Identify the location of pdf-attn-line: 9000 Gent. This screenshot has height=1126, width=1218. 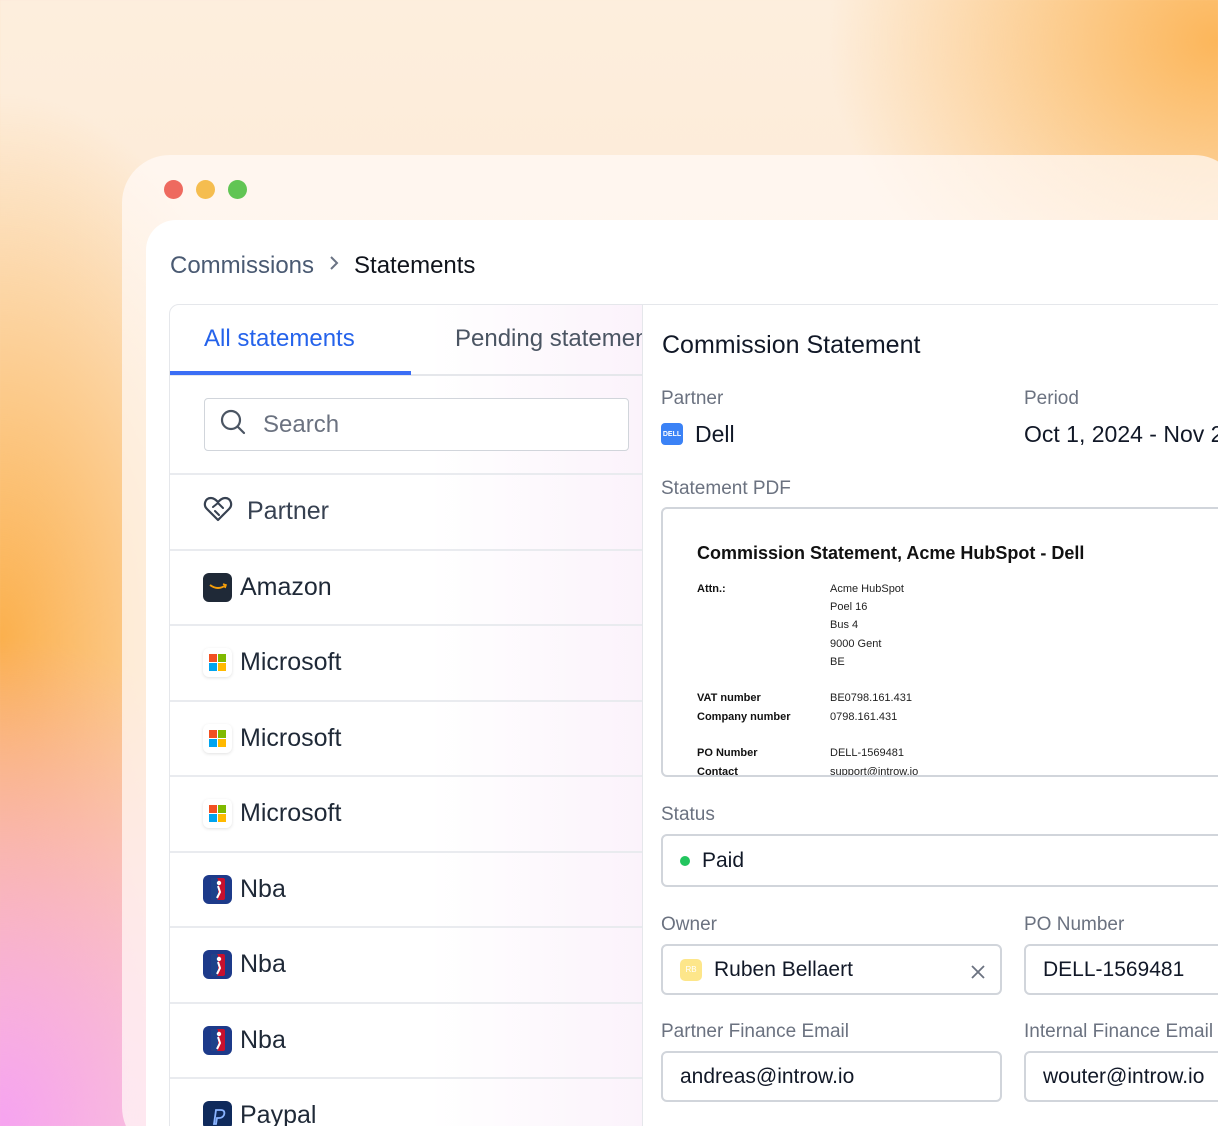
(856, 644).